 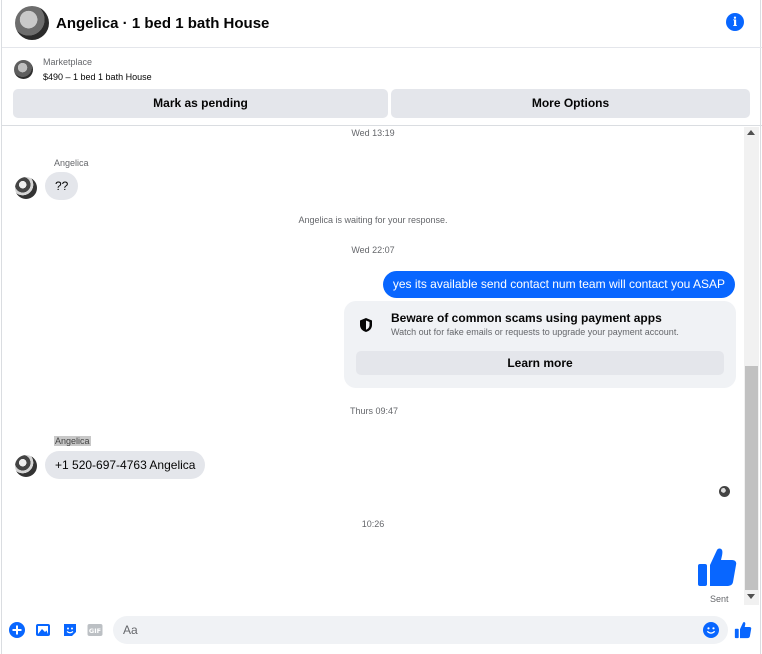 I want to click on svg-text: GIF, so click(x=95, y=631).